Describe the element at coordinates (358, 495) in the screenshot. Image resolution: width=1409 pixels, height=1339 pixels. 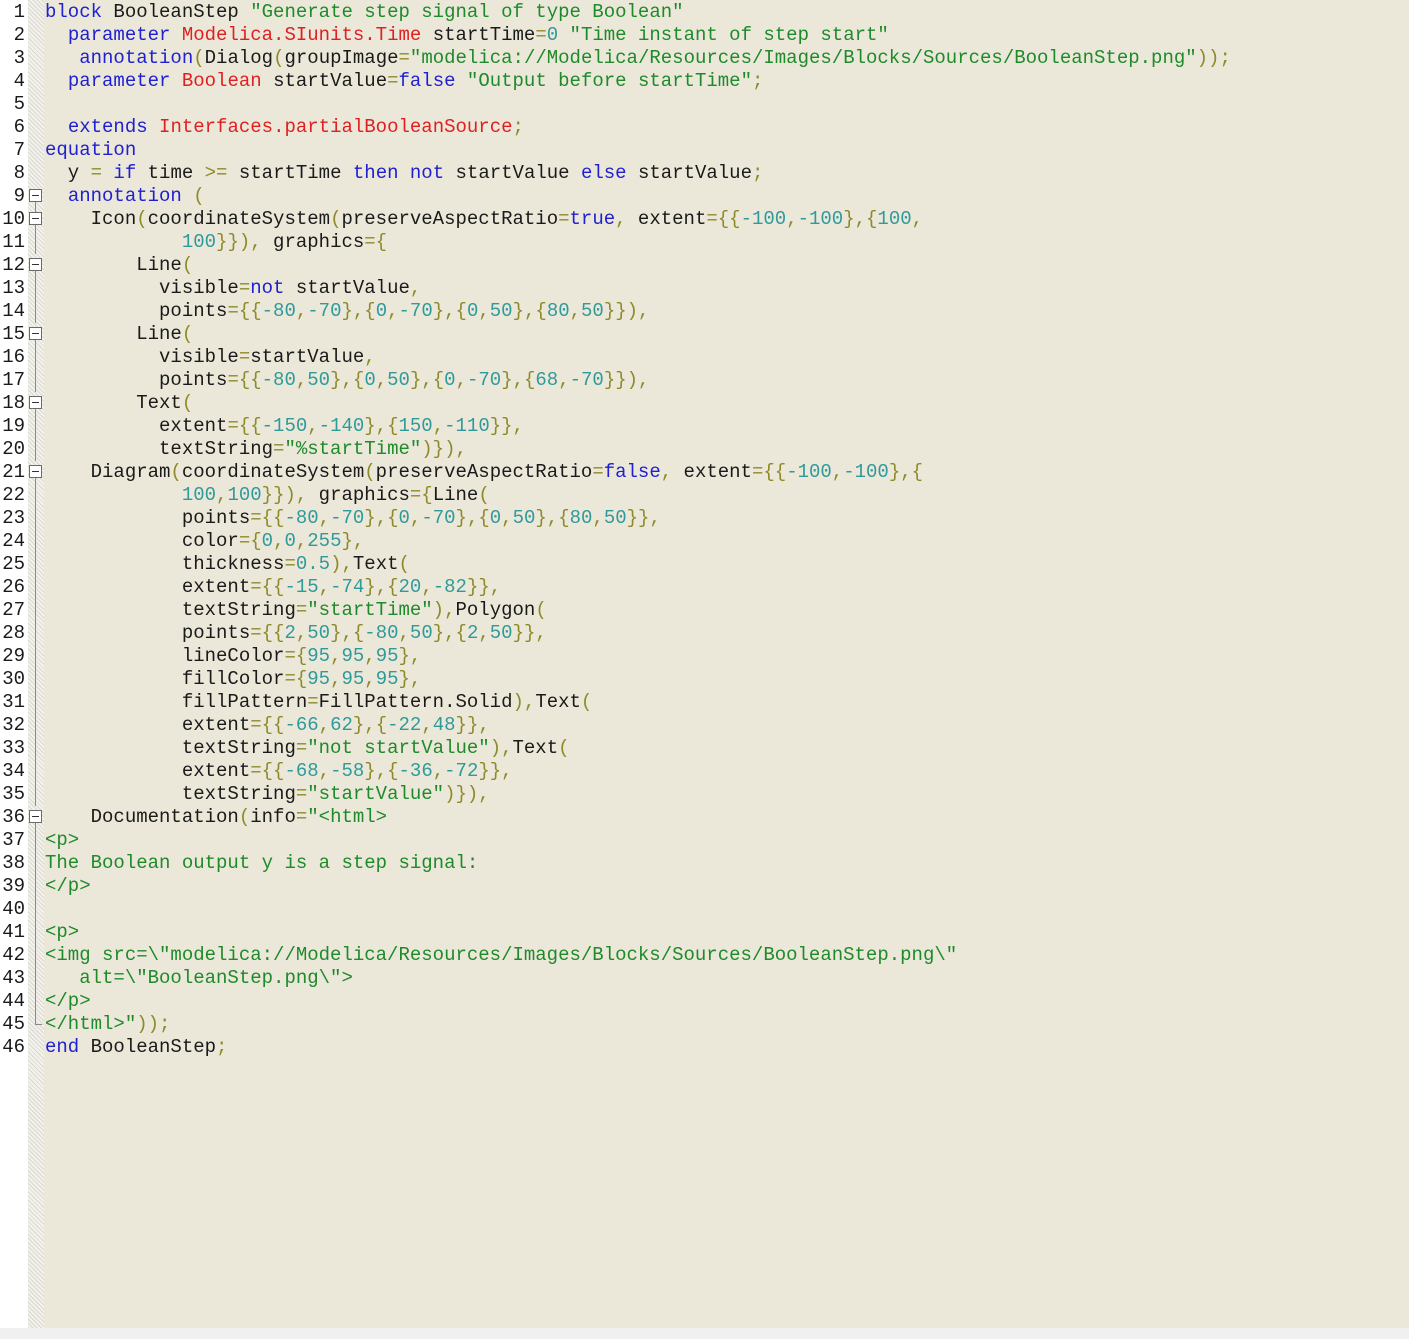
I see `code-token: graphics` at that location.